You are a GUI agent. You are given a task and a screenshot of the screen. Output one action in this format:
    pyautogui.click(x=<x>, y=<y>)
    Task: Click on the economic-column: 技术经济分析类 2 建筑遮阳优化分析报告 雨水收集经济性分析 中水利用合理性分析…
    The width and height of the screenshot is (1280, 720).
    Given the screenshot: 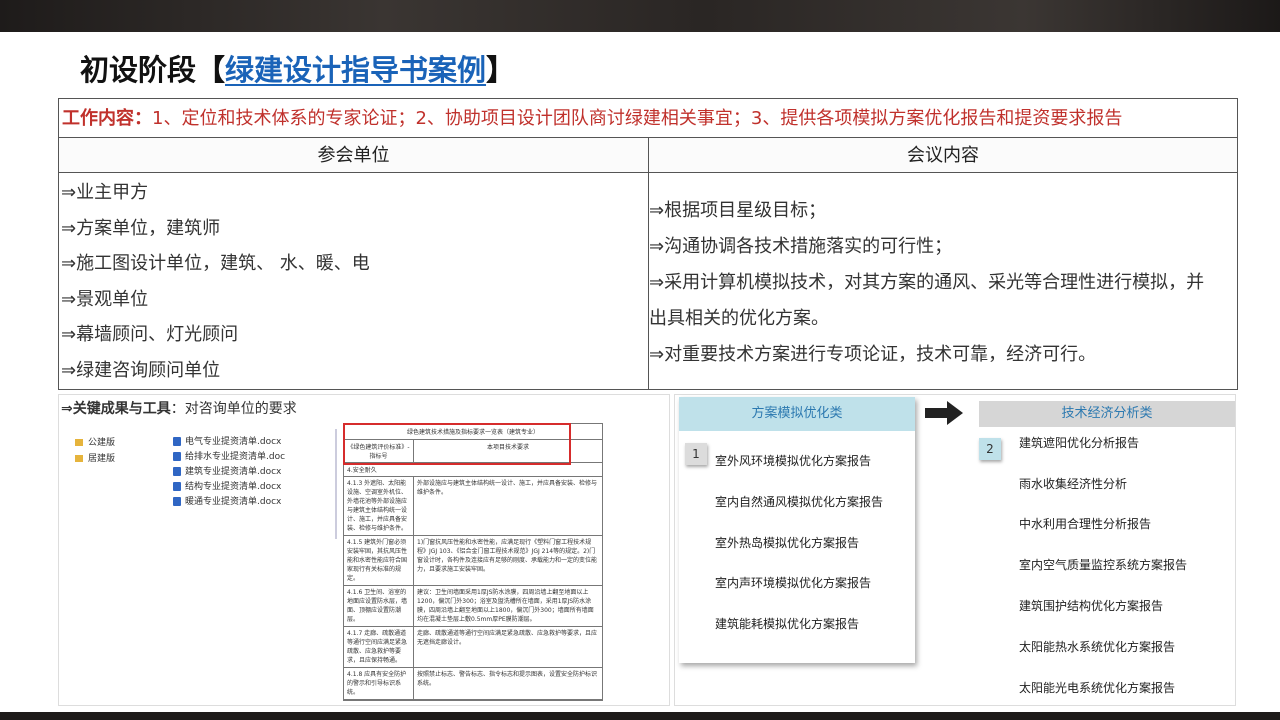 What is the action you would take?
    pyautogui.click(x=1107, y=551)
    